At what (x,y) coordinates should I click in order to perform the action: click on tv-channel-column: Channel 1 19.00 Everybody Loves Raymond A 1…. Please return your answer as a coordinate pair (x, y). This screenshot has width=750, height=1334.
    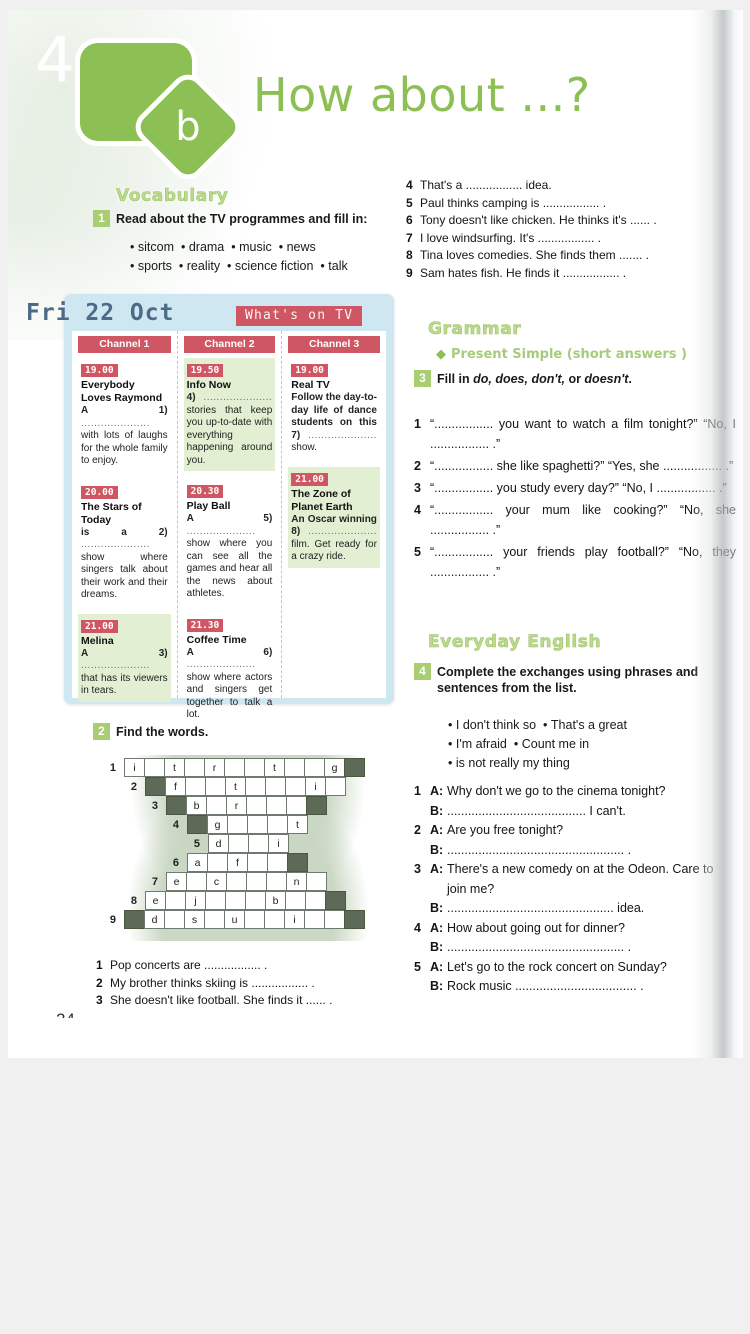
    Looking at the image, I should click on (124, 516).